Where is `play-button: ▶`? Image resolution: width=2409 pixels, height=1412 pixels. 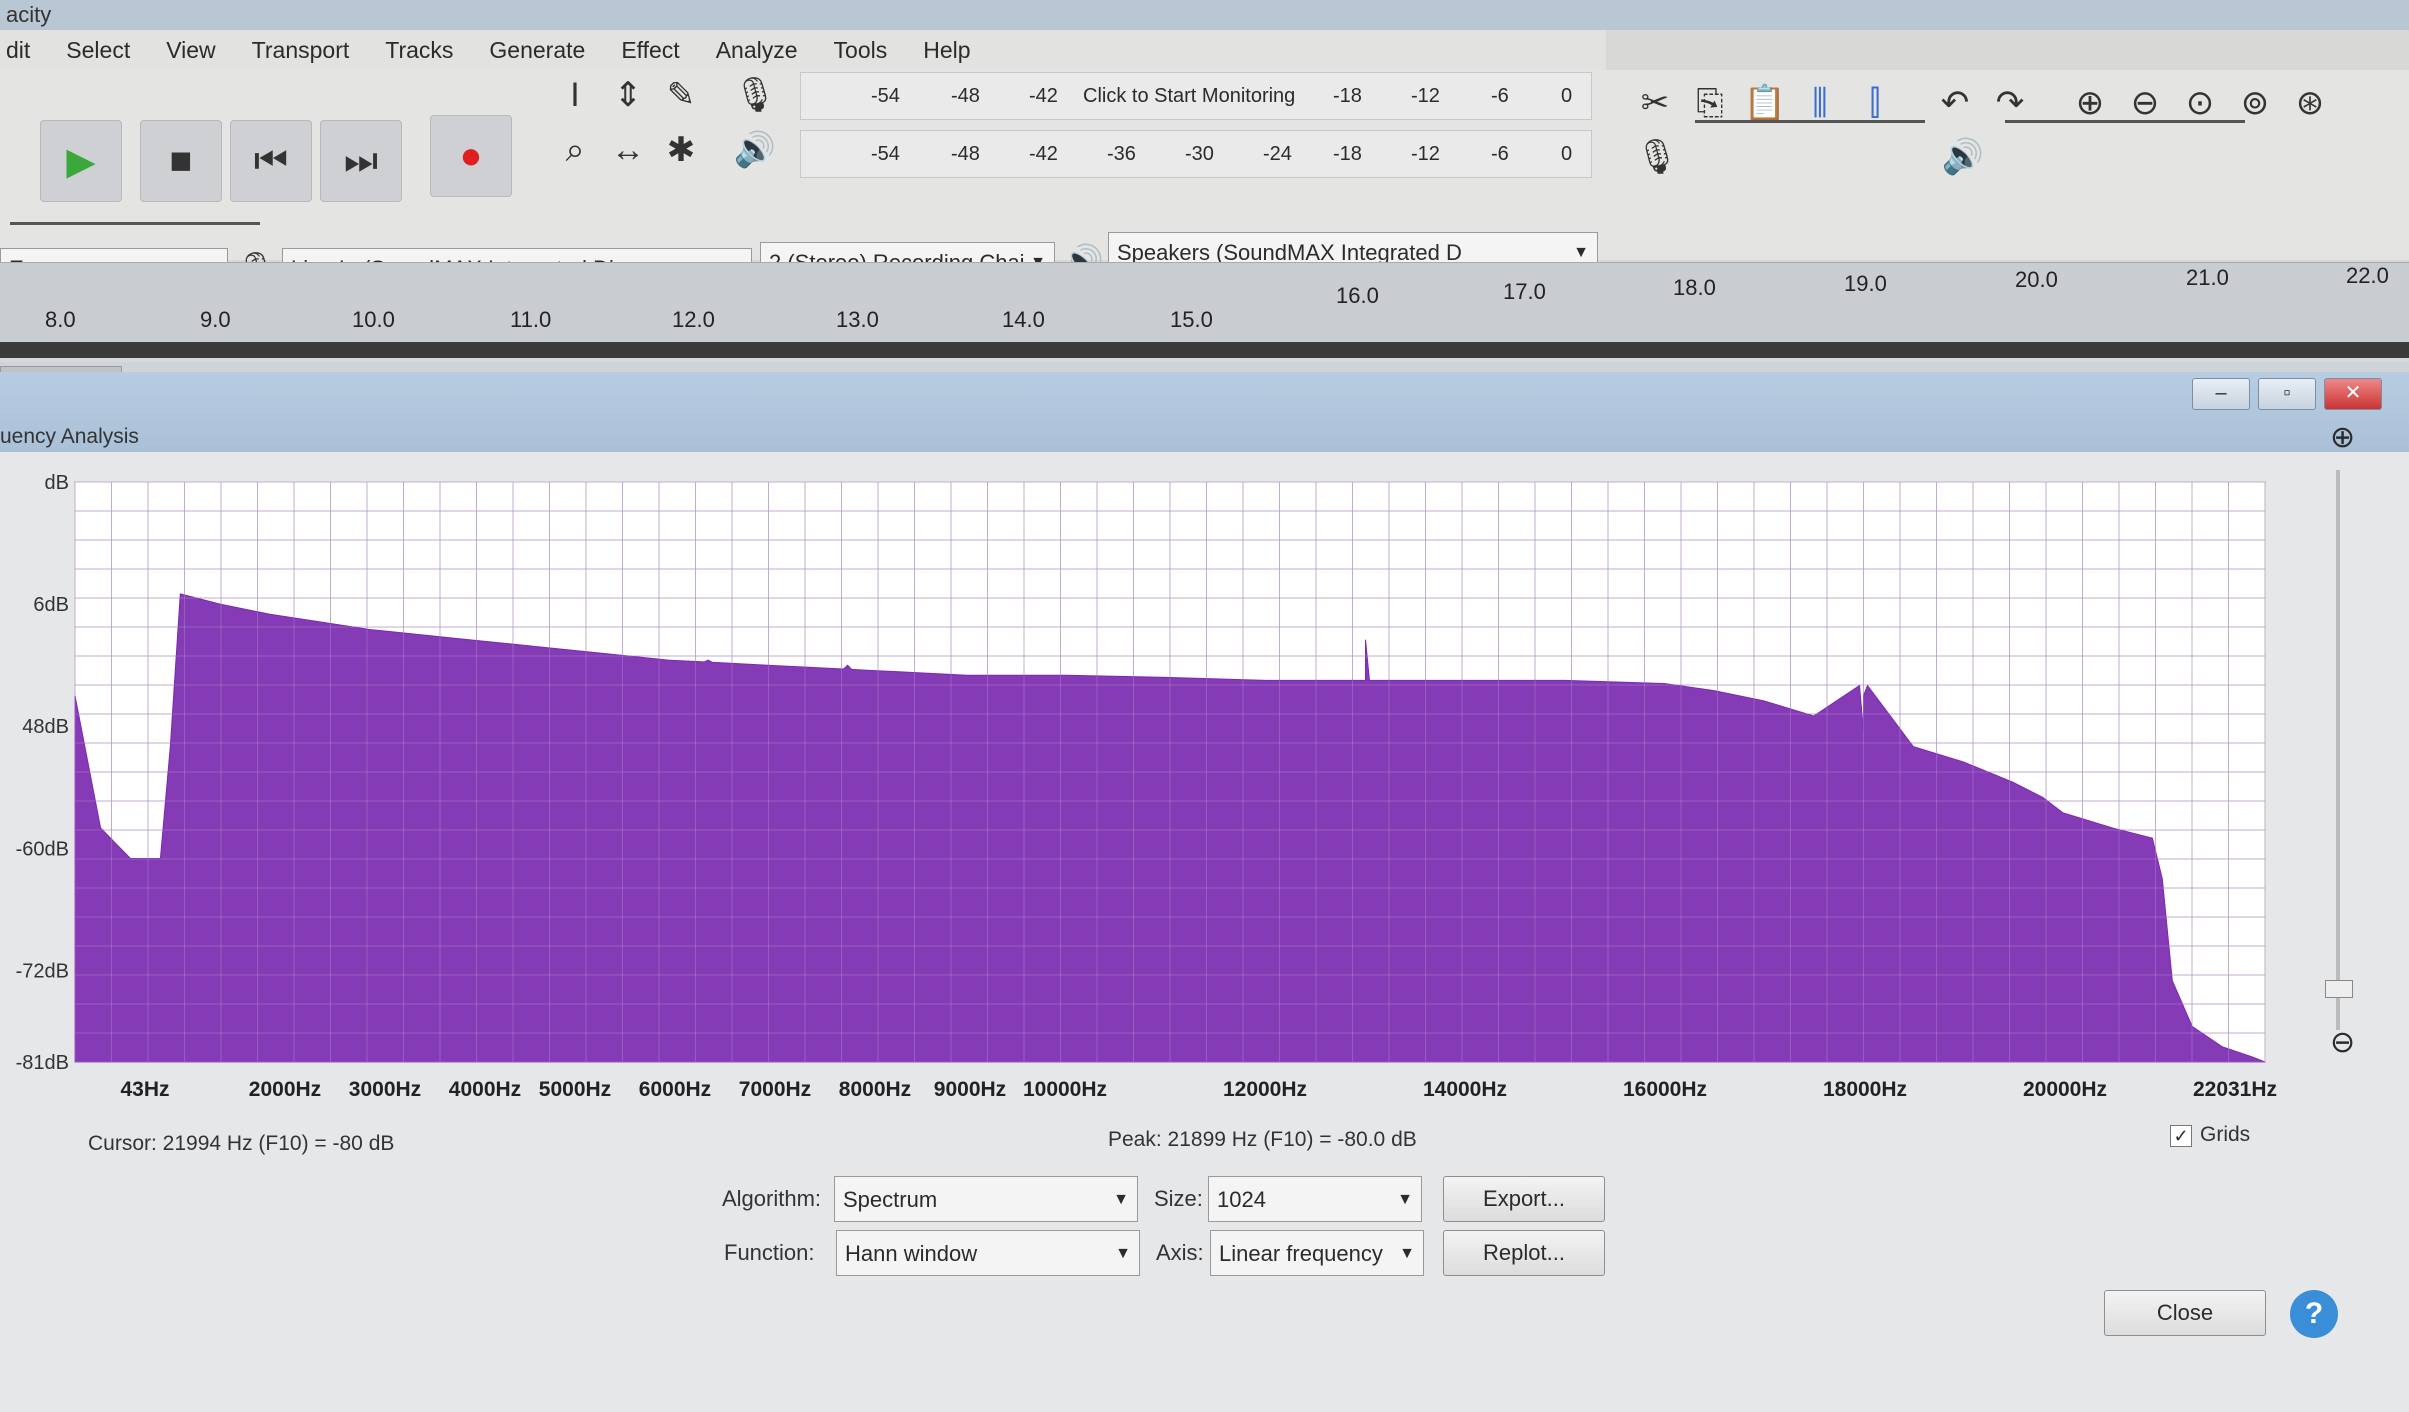 play-button: ▶ is located at coordinates (81, 161).